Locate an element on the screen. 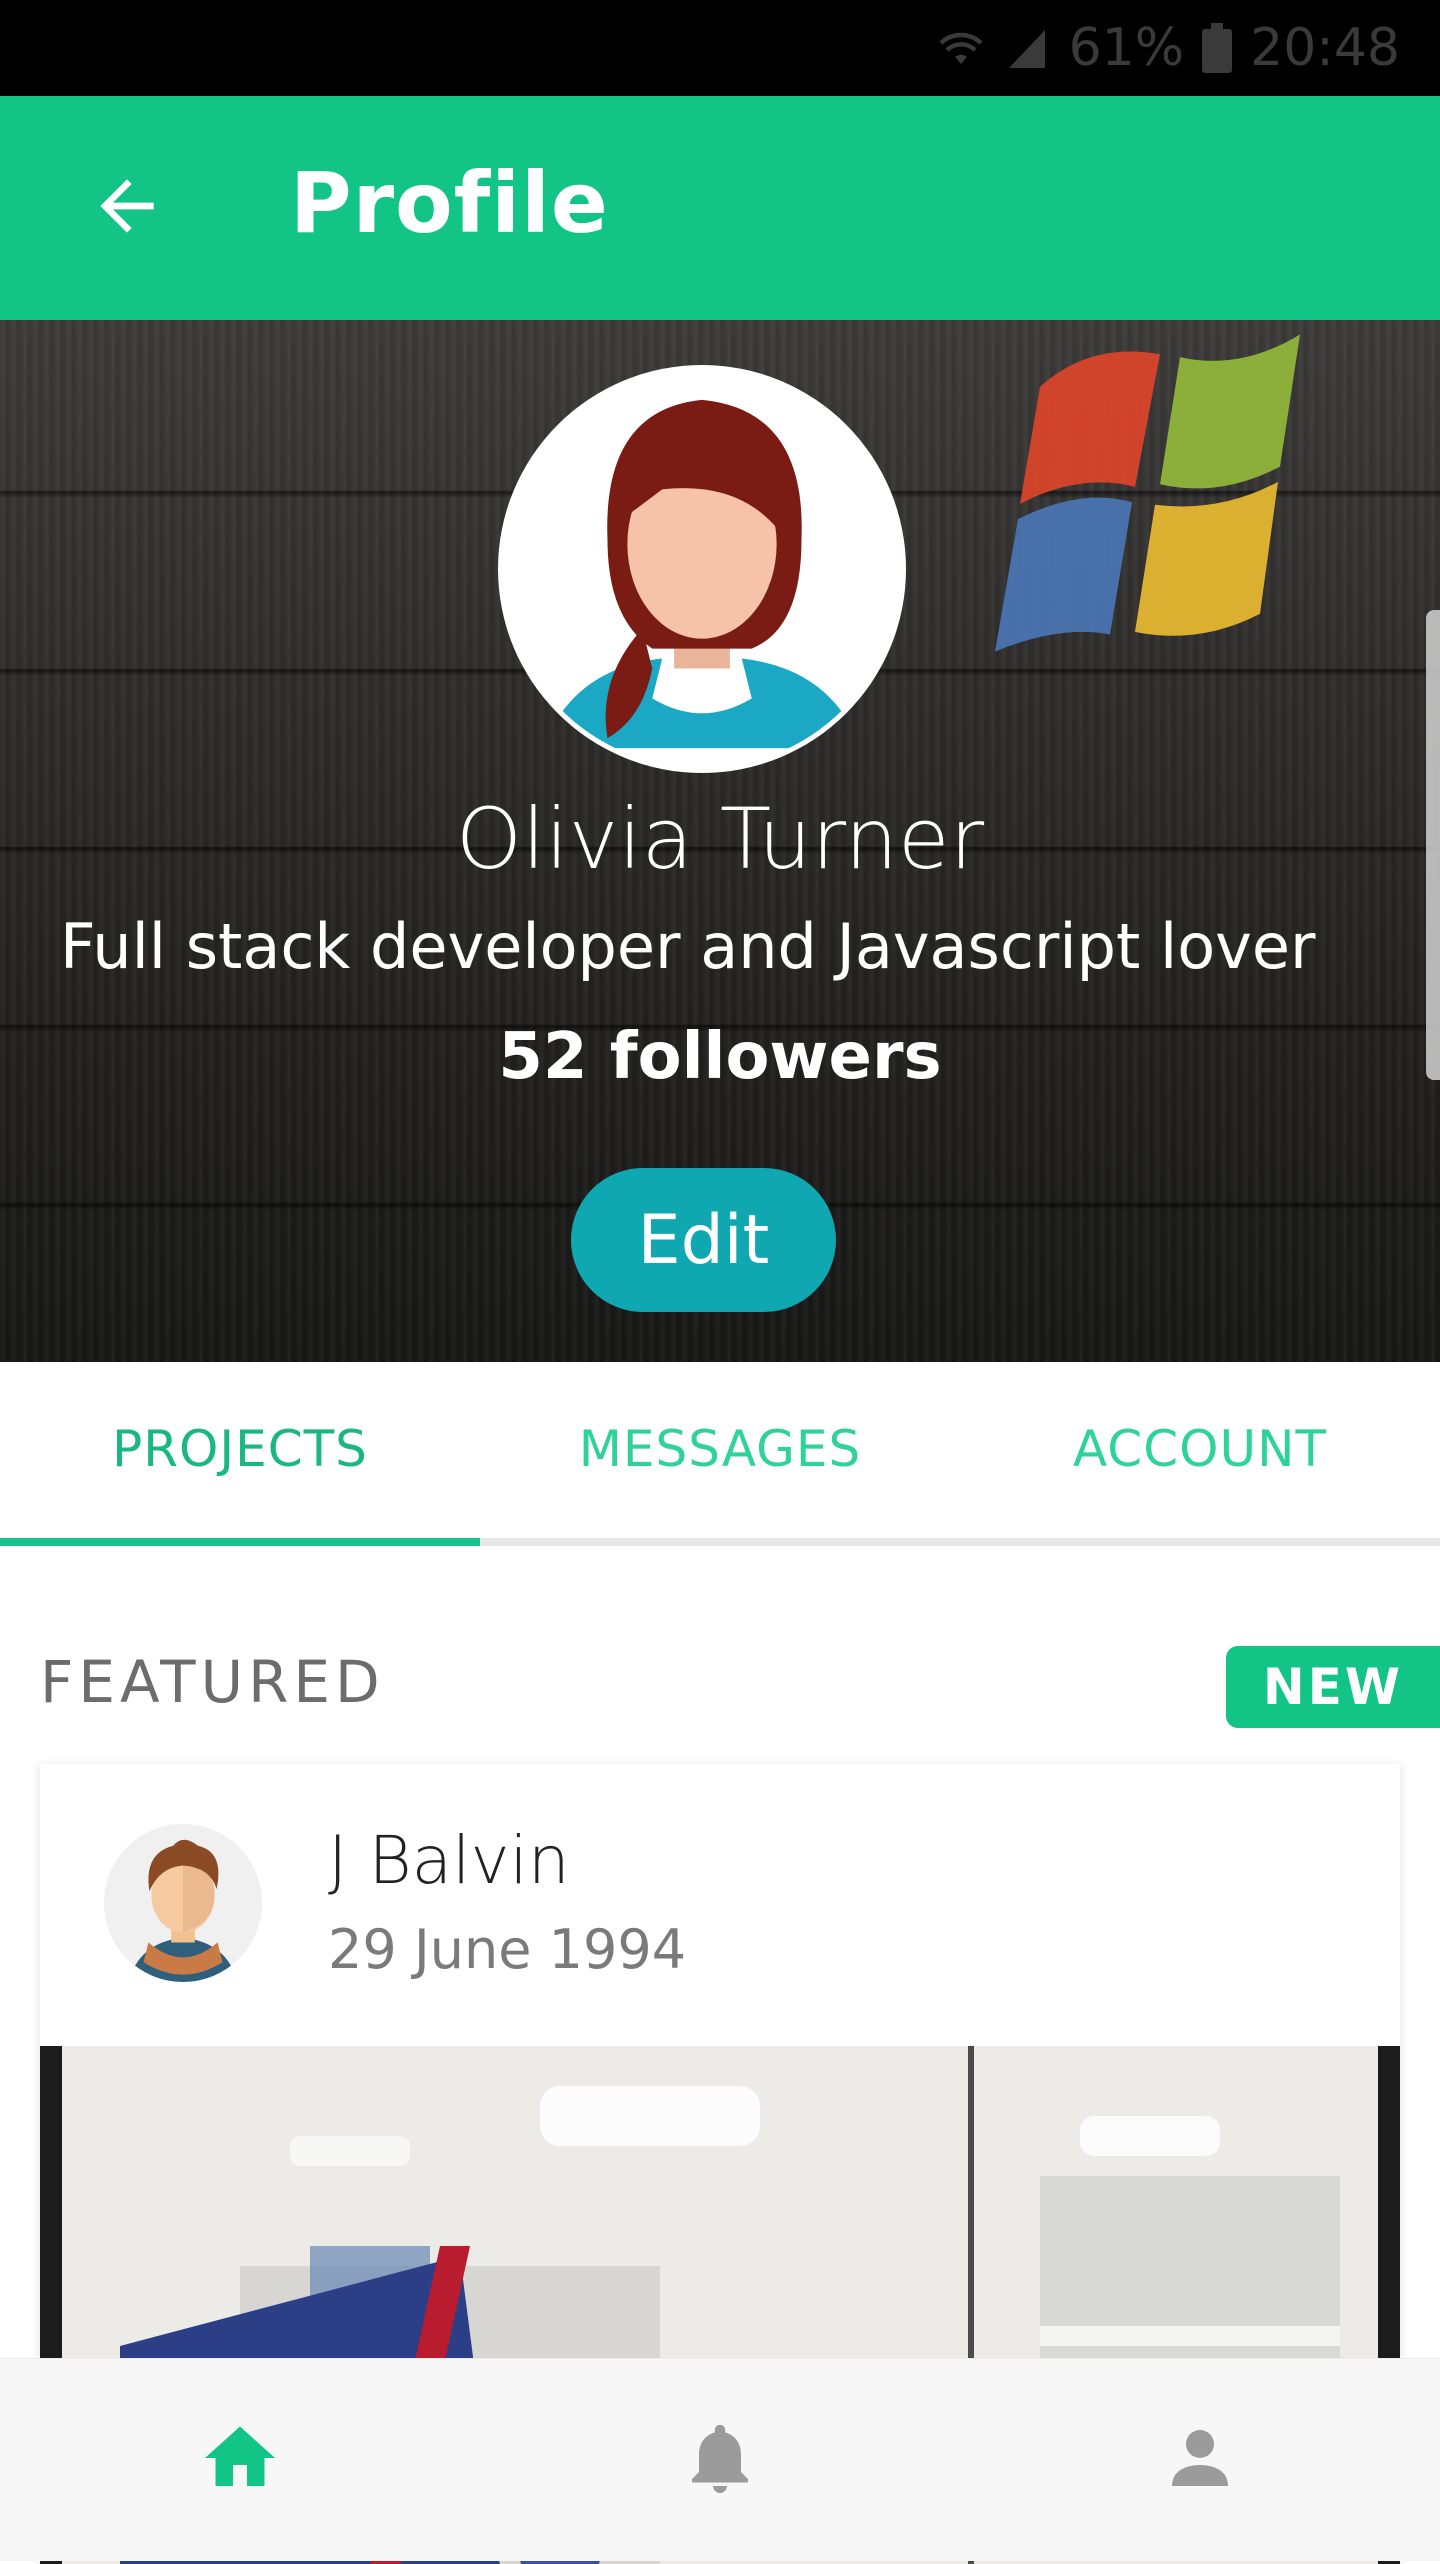 This screenshot has width=1440, height=2564. avatar is located at coordinates (702, 569).